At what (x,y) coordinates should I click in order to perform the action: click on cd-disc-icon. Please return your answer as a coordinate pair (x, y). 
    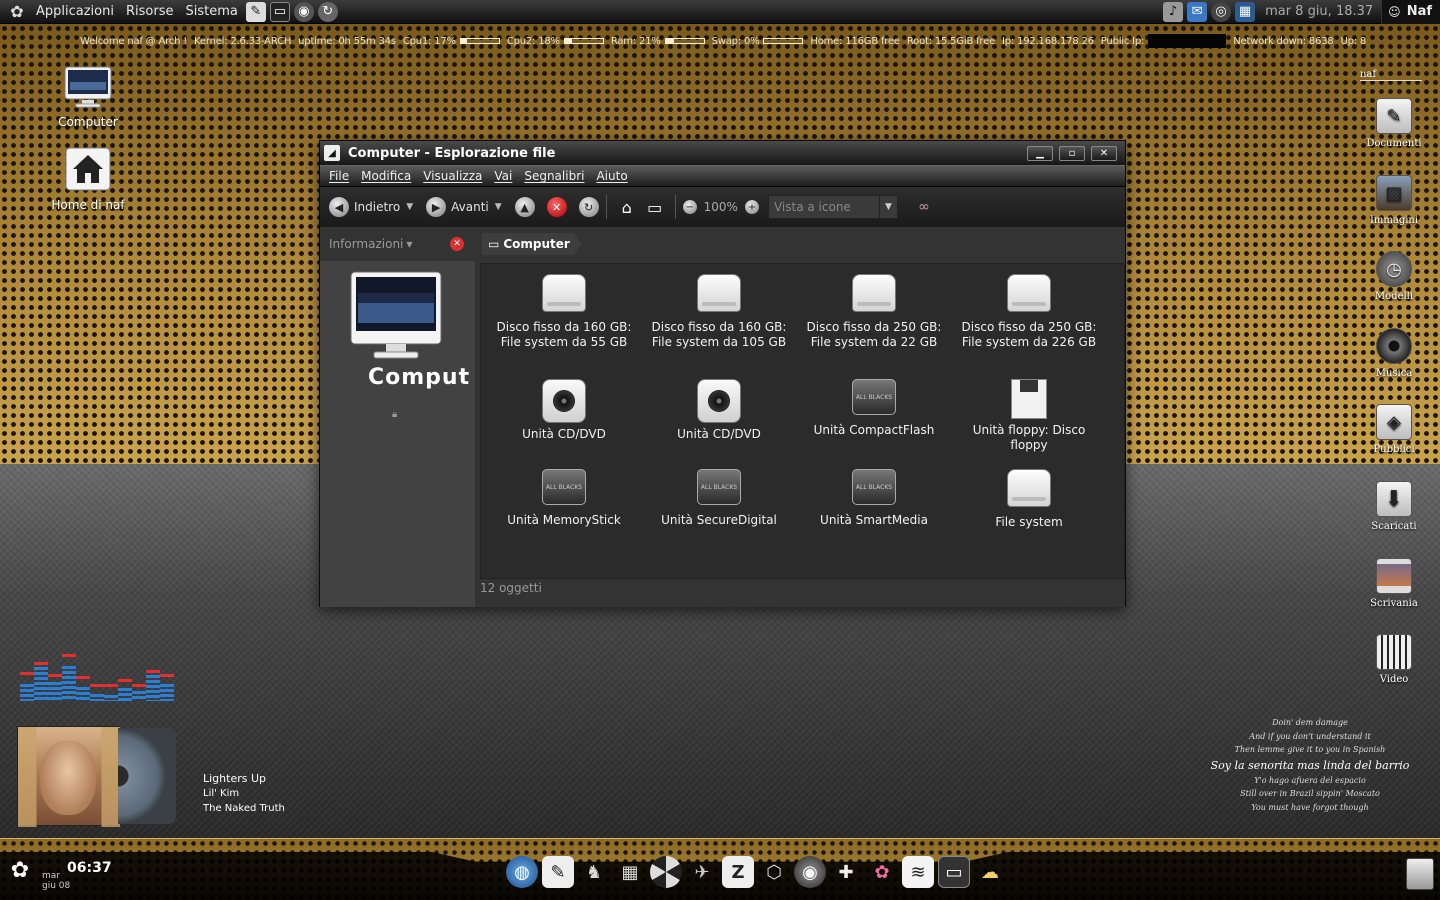
    Looking at the image, I should click on (147, 776).